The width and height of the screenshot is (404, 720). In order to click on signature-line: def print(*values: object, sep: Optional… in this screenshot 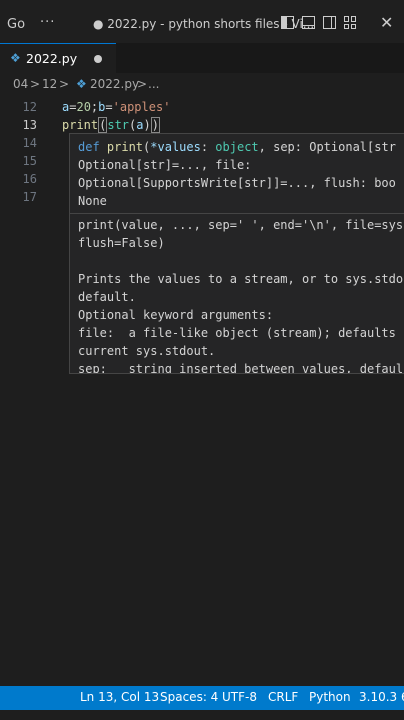, I will do `click(237, 147)`.